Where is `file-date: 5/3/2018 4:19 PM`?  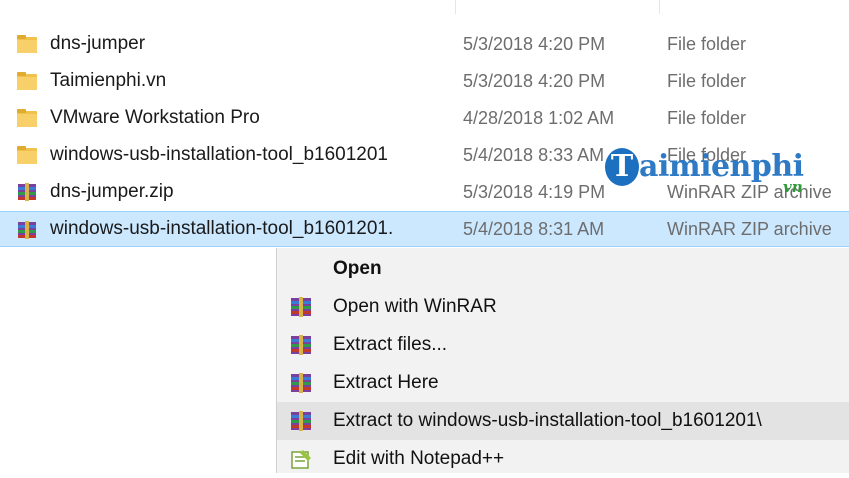
file-date: 5/3/2018 4:19 PM is located at coordinates (534, 191).